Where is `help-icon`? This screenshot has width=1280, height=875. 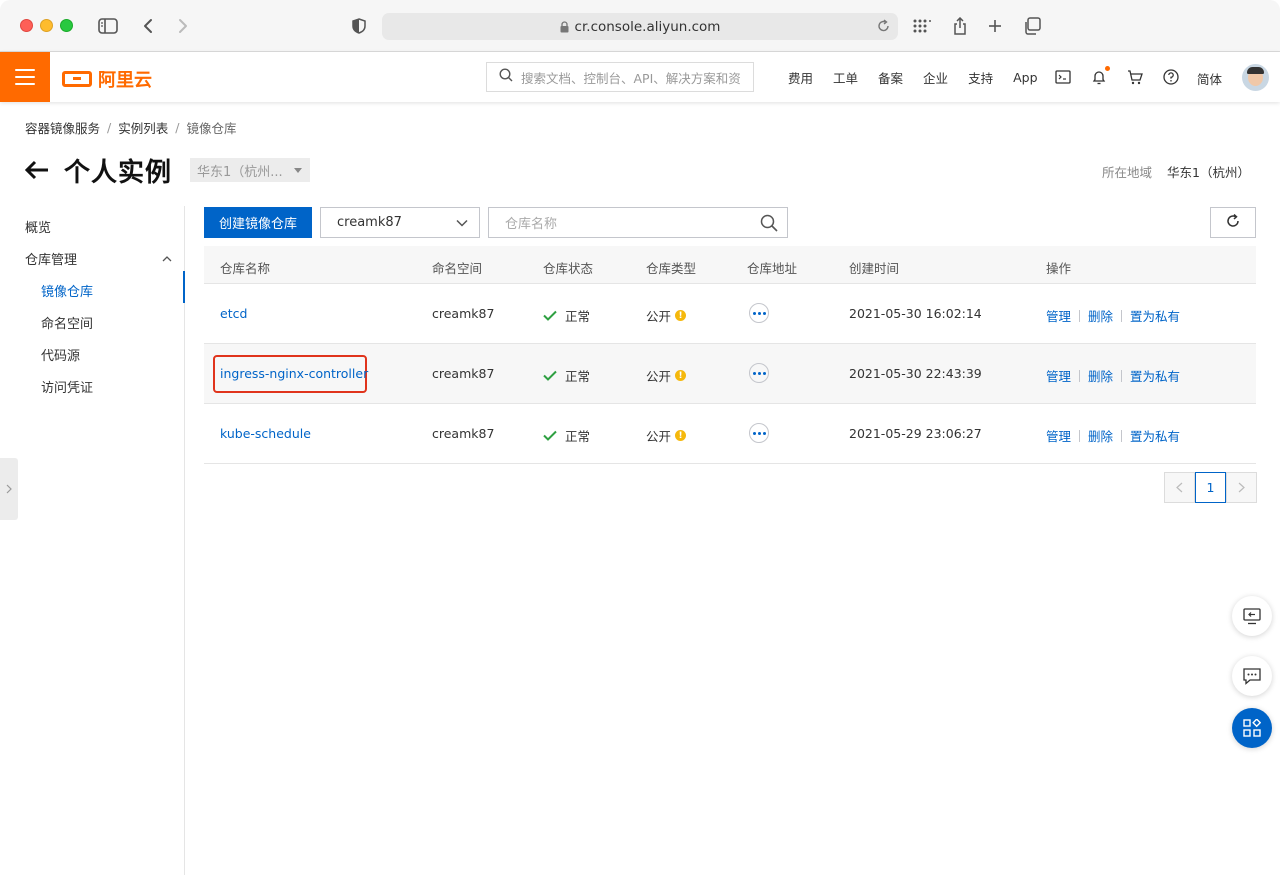 help-icon is located at coordinates (1171, 77).